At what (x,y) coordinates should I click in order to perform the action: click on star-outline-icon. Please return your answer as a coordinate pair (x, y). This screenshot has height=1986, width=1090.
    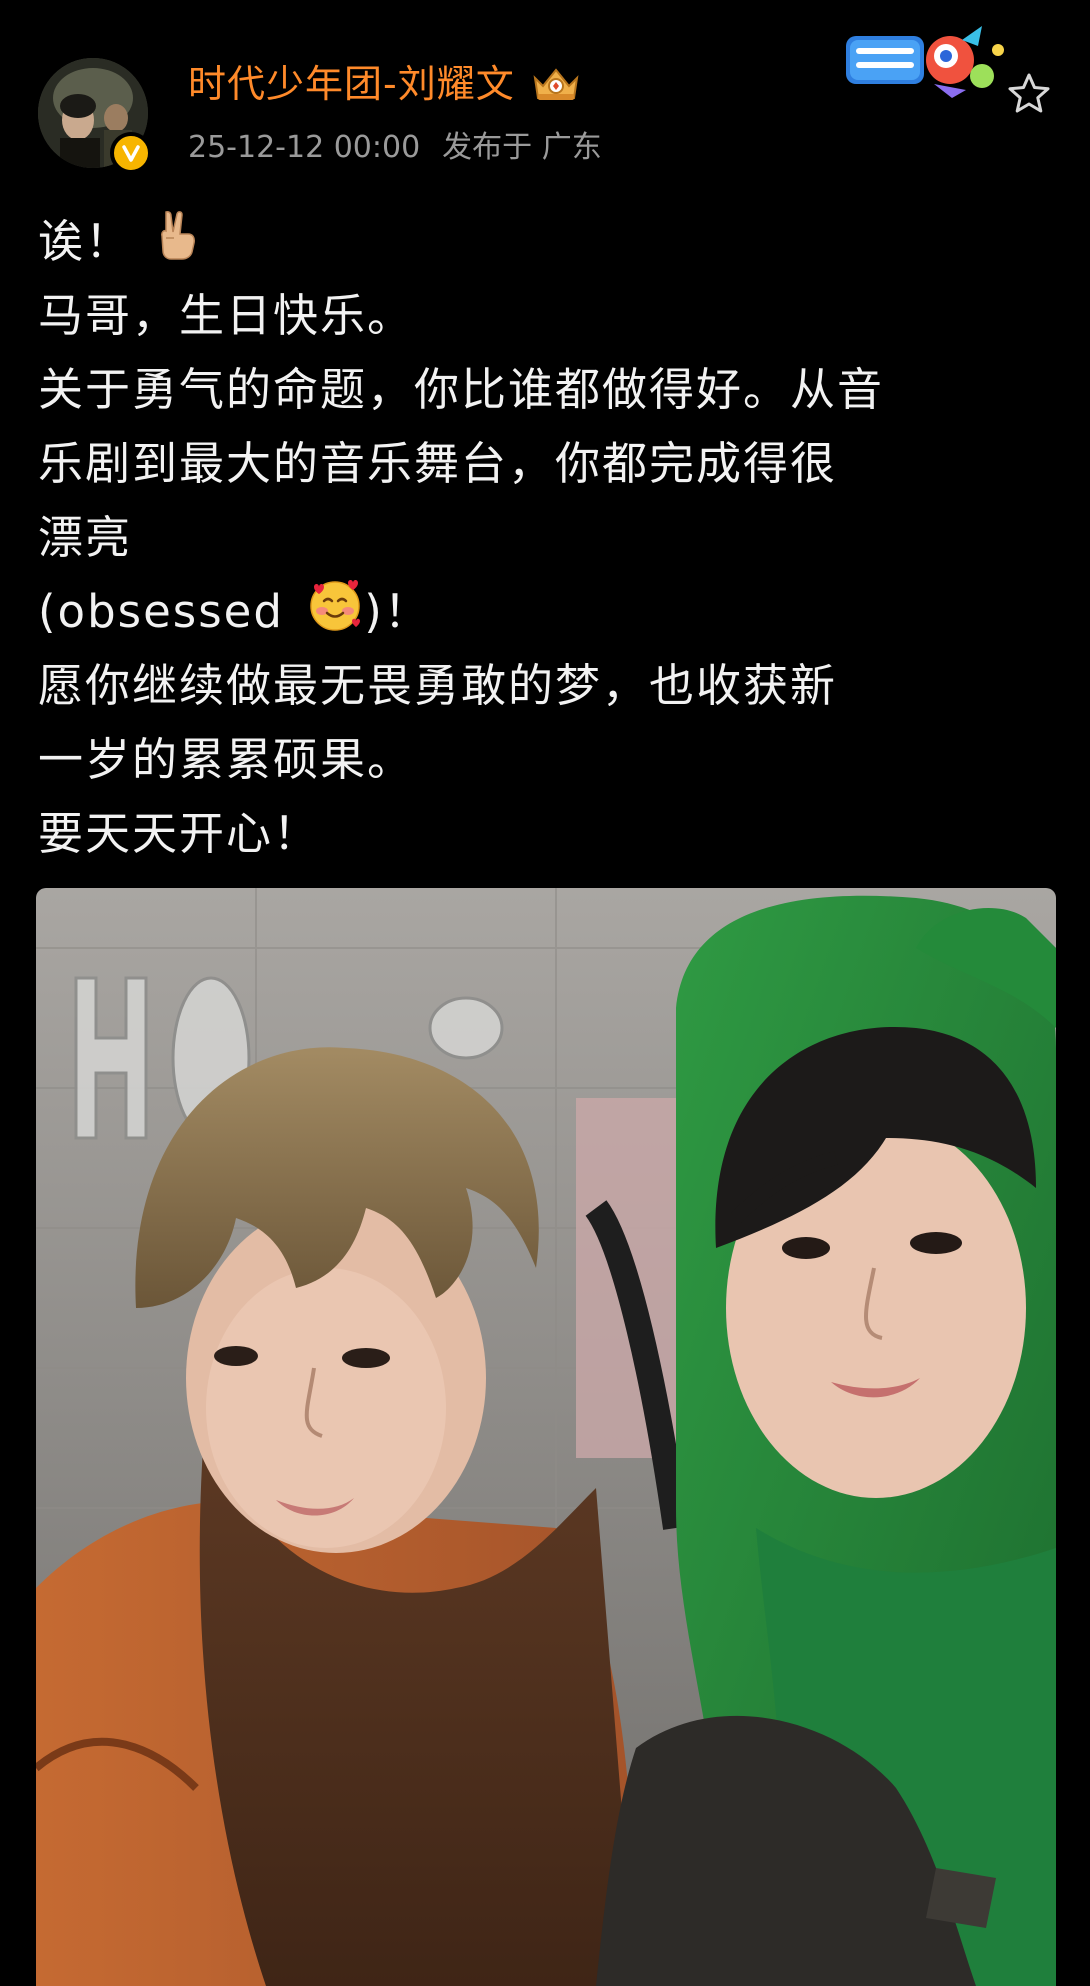
    Looking at the image, I should click on (1029, 94).